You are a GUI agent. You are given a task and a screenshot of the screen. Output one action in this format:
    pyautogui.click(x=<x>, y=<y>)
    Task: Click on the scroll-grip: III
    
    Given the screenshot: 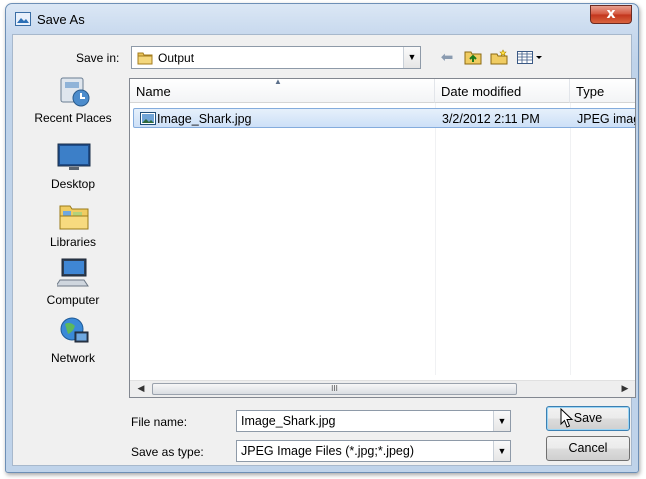 What is the action you would take?
    pyautogui.click(x=334, y=388)
    